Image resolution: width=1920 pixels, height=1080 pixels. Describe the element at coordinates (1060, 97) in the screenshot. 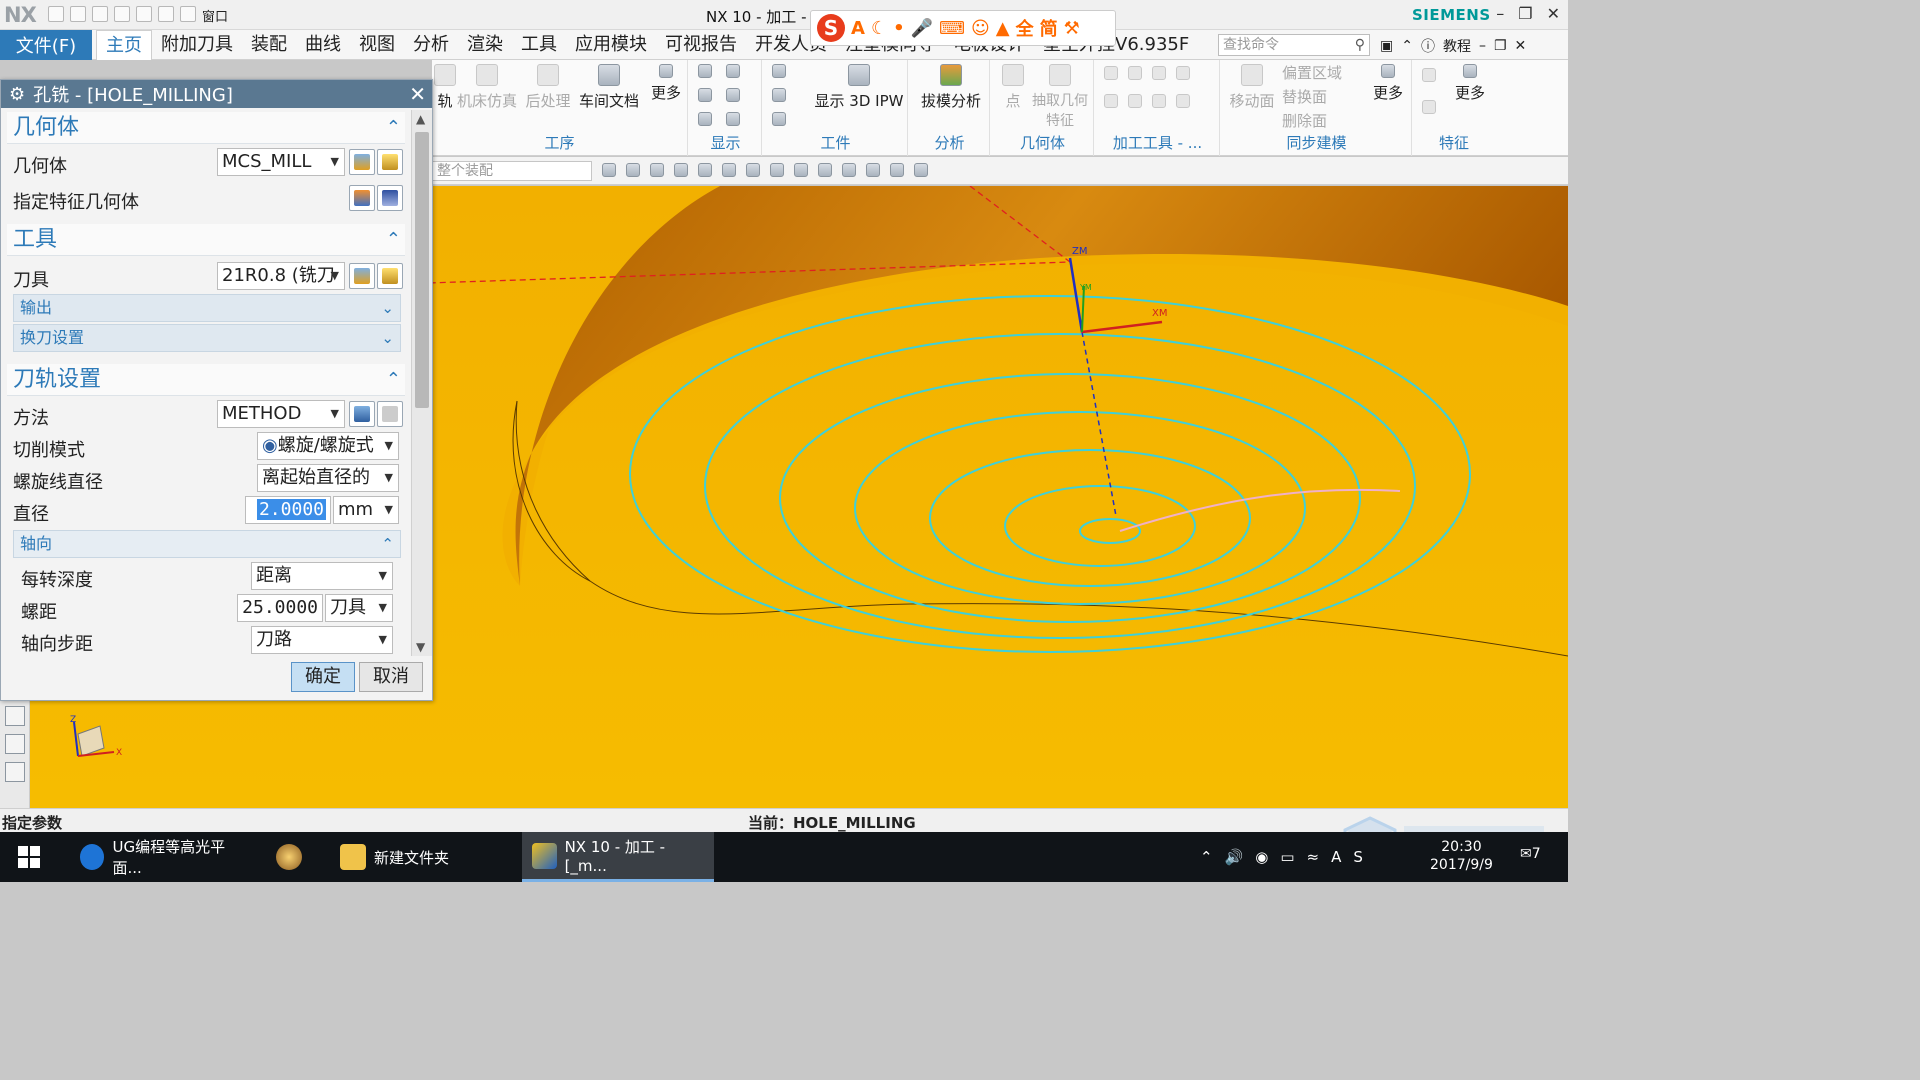

I see `ribbon-btn-extract-geometry: 抽取几何特征` at that location.